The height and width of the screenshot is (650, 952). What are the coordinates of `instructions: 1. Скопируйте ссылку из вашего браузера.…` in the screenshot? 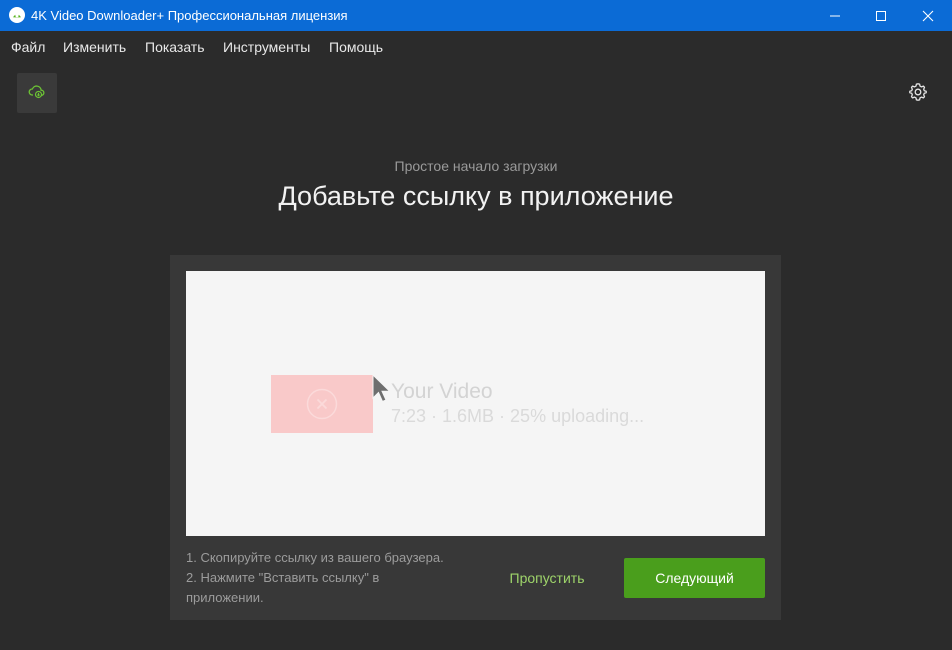 It's located at (336, 578).